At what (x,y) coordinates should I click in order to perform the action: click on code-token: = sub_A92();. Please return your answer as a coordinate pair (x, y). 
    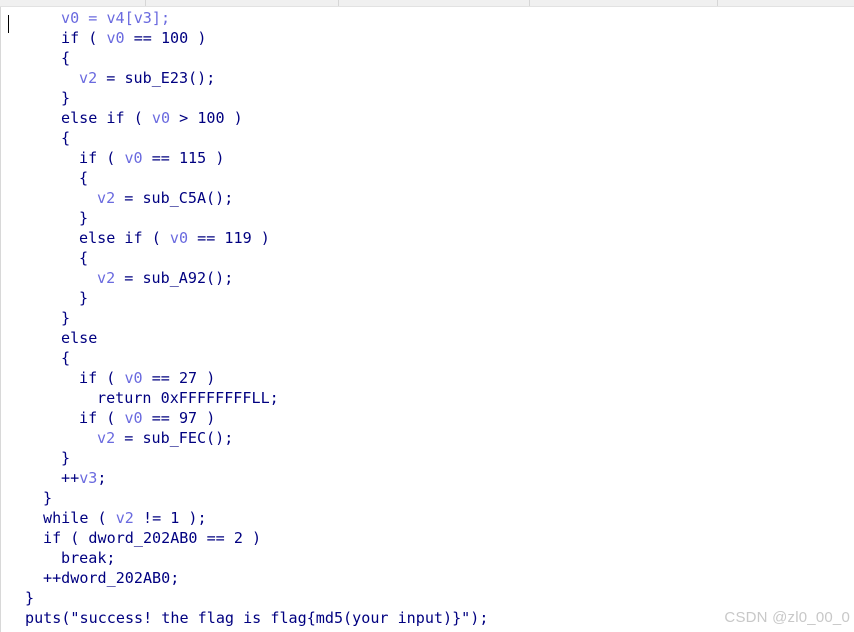
    Looking at the image, I should click on (174, 278).